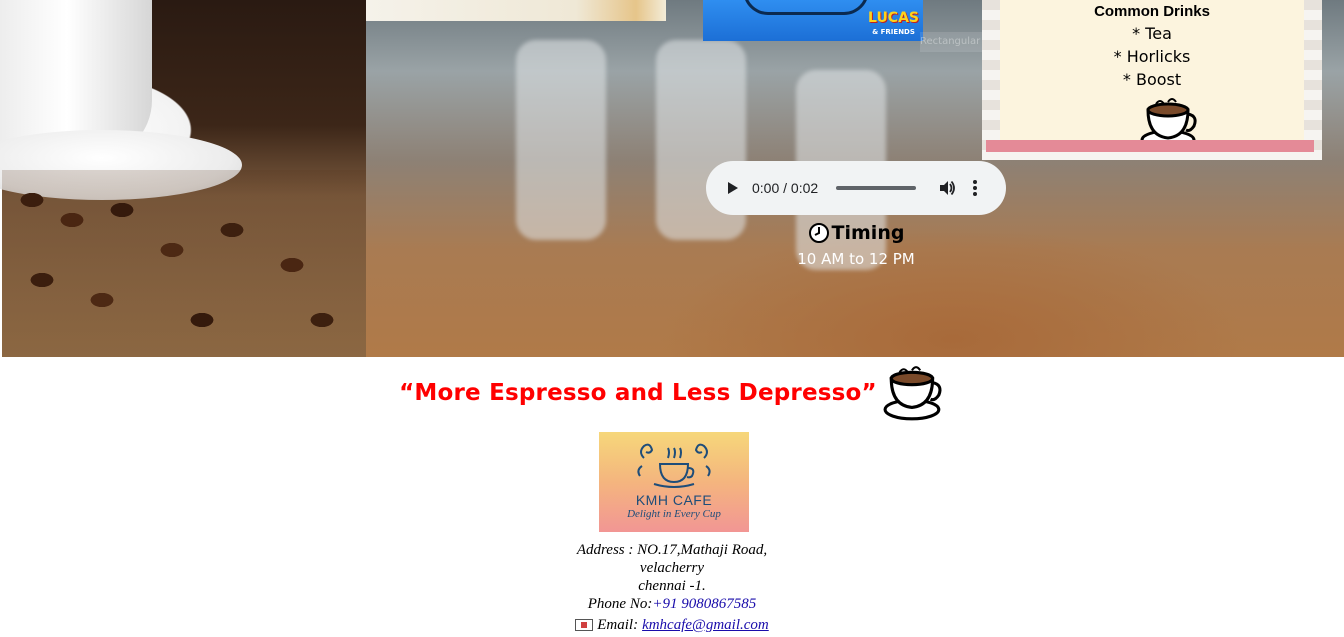 This screenshot has height=637, width=1344. I want to click on drink-item: * Horlicks, so click(1152, 56).